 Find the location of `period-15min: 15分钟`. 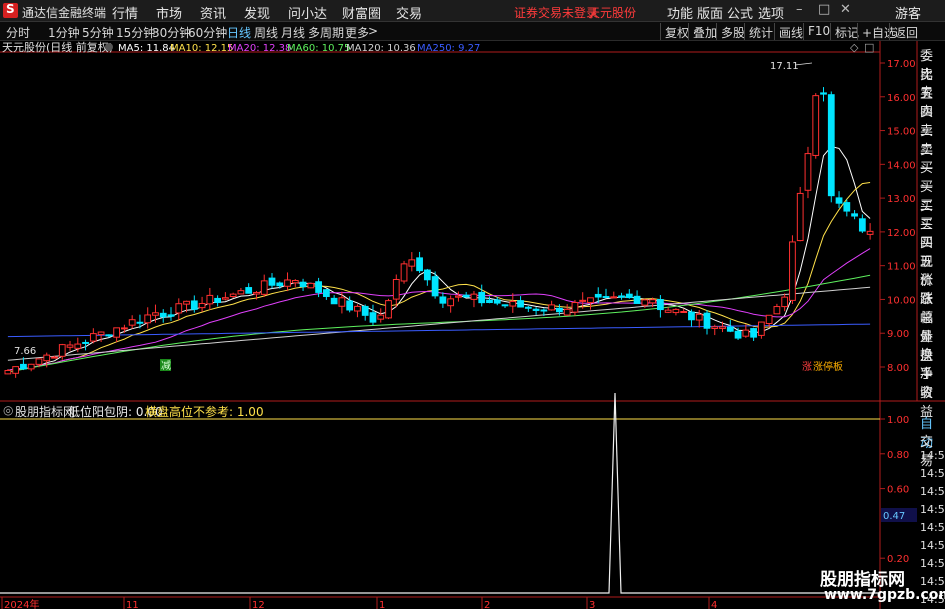

period-15min: 15分钟 is located at coordinates (135, 32).